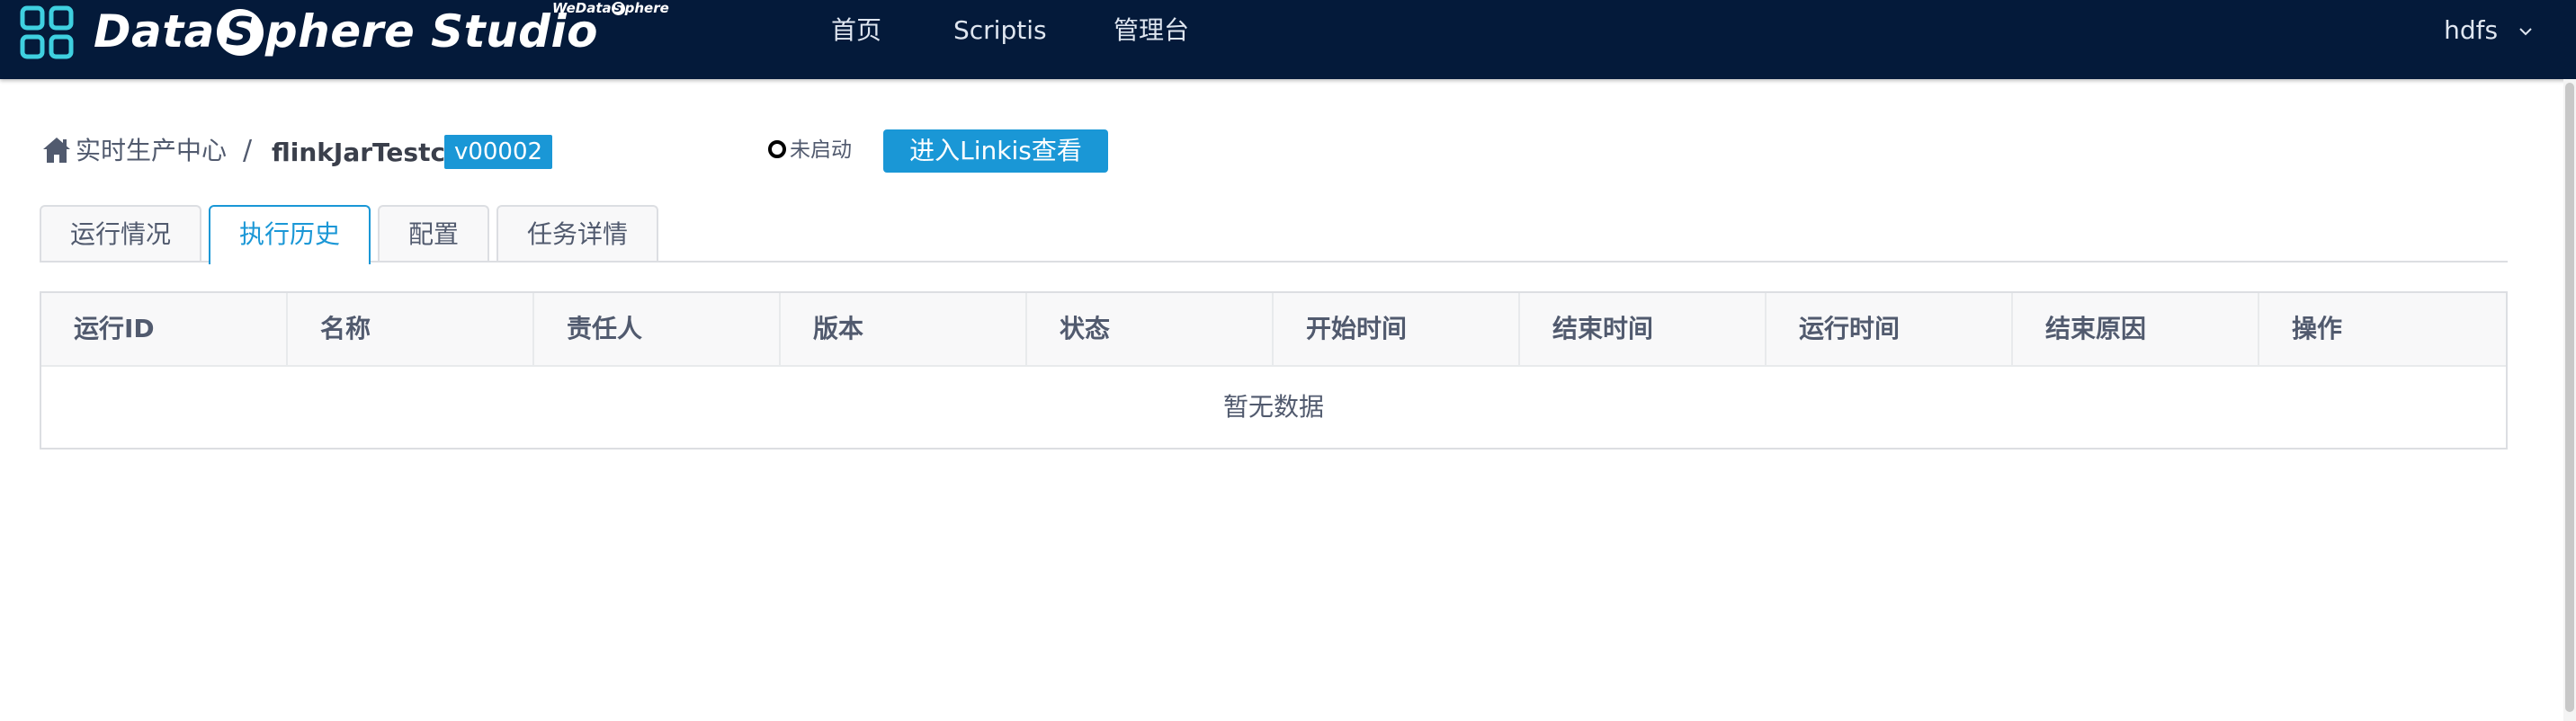  I want to click on column-header-actions: 操作, so click(2317, 328).